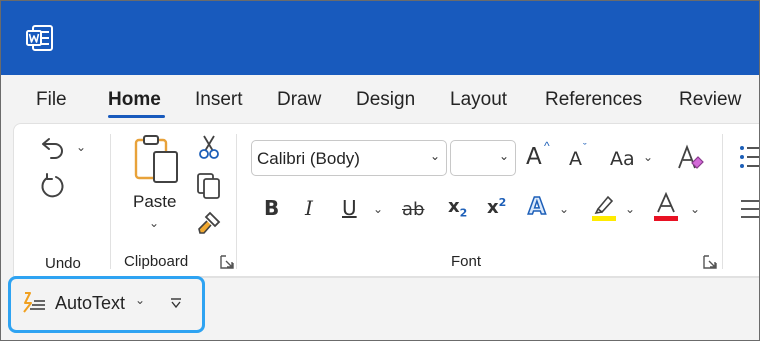 Image resolution: width=760 pixels, height=341 pixels. I want to click on tab-insert: Insert, so click(219, 100).